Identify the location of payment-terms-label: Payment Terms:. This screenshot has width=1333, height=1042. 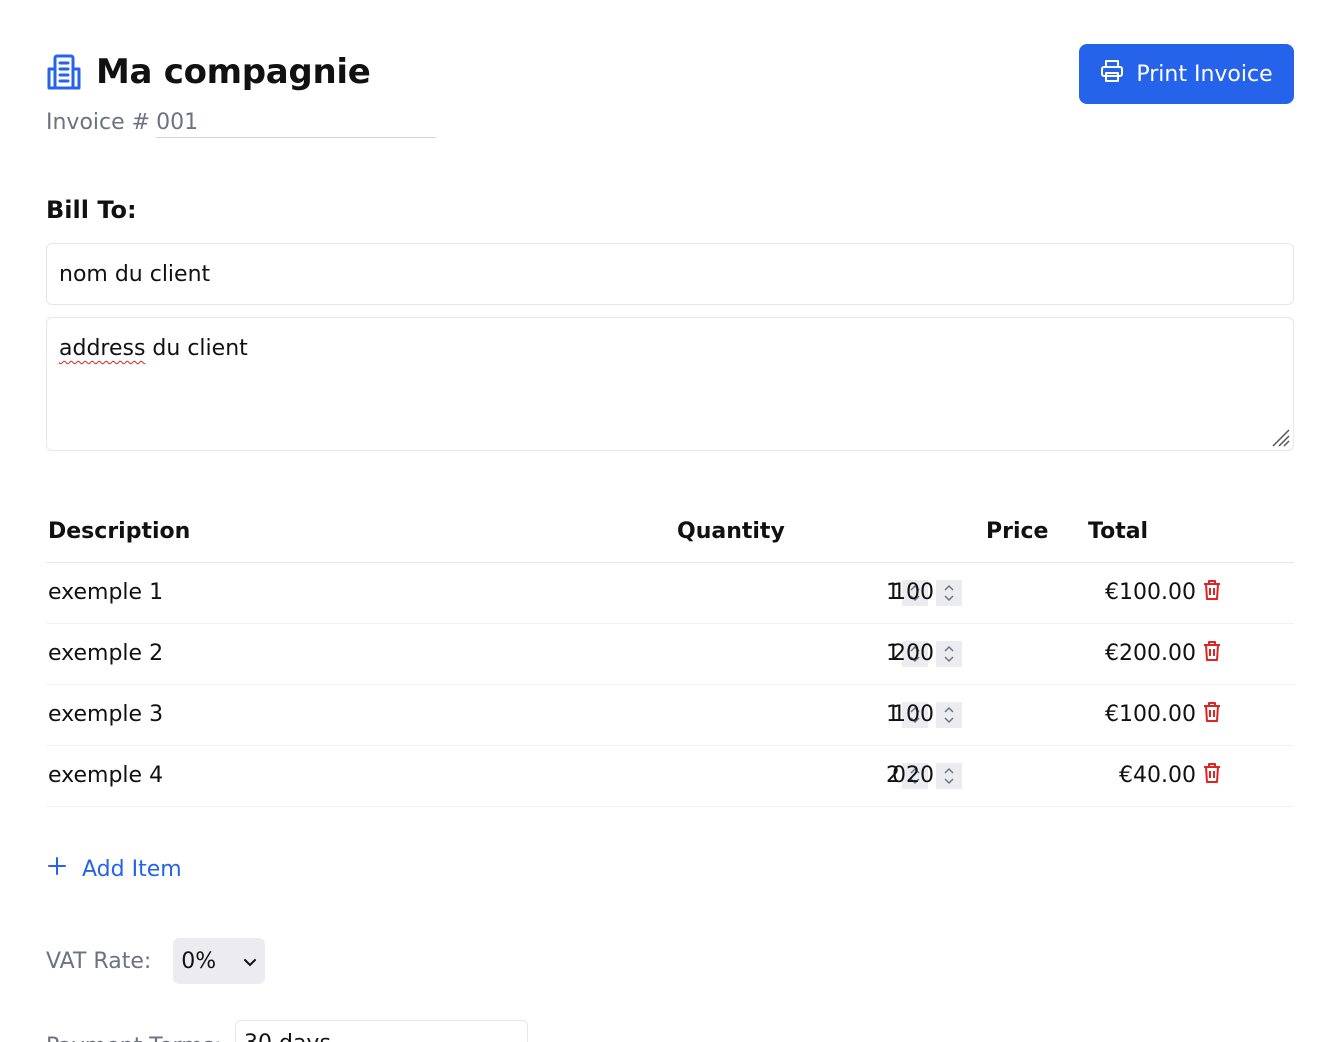
(140, 1038).